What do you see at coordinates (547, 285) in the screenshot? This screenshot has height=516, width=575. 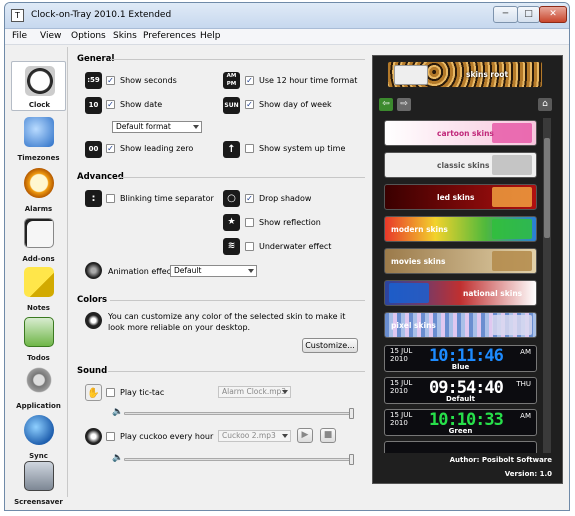 I see `skins-scrollbar` at bounding box center [547, 285].